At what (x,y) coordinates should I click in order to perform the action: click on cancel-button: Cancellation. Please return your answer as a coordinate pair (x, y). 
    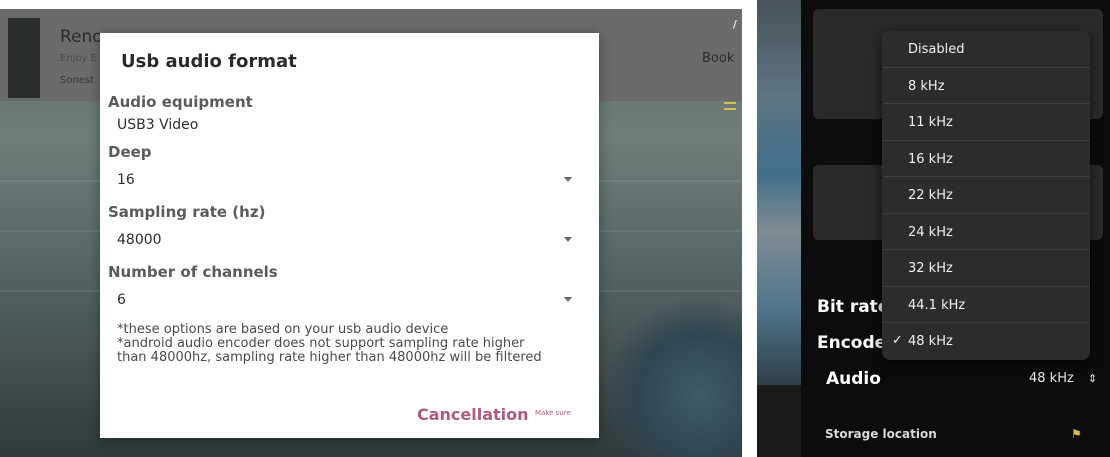
    Looking at the image, I should click on (473, 414).